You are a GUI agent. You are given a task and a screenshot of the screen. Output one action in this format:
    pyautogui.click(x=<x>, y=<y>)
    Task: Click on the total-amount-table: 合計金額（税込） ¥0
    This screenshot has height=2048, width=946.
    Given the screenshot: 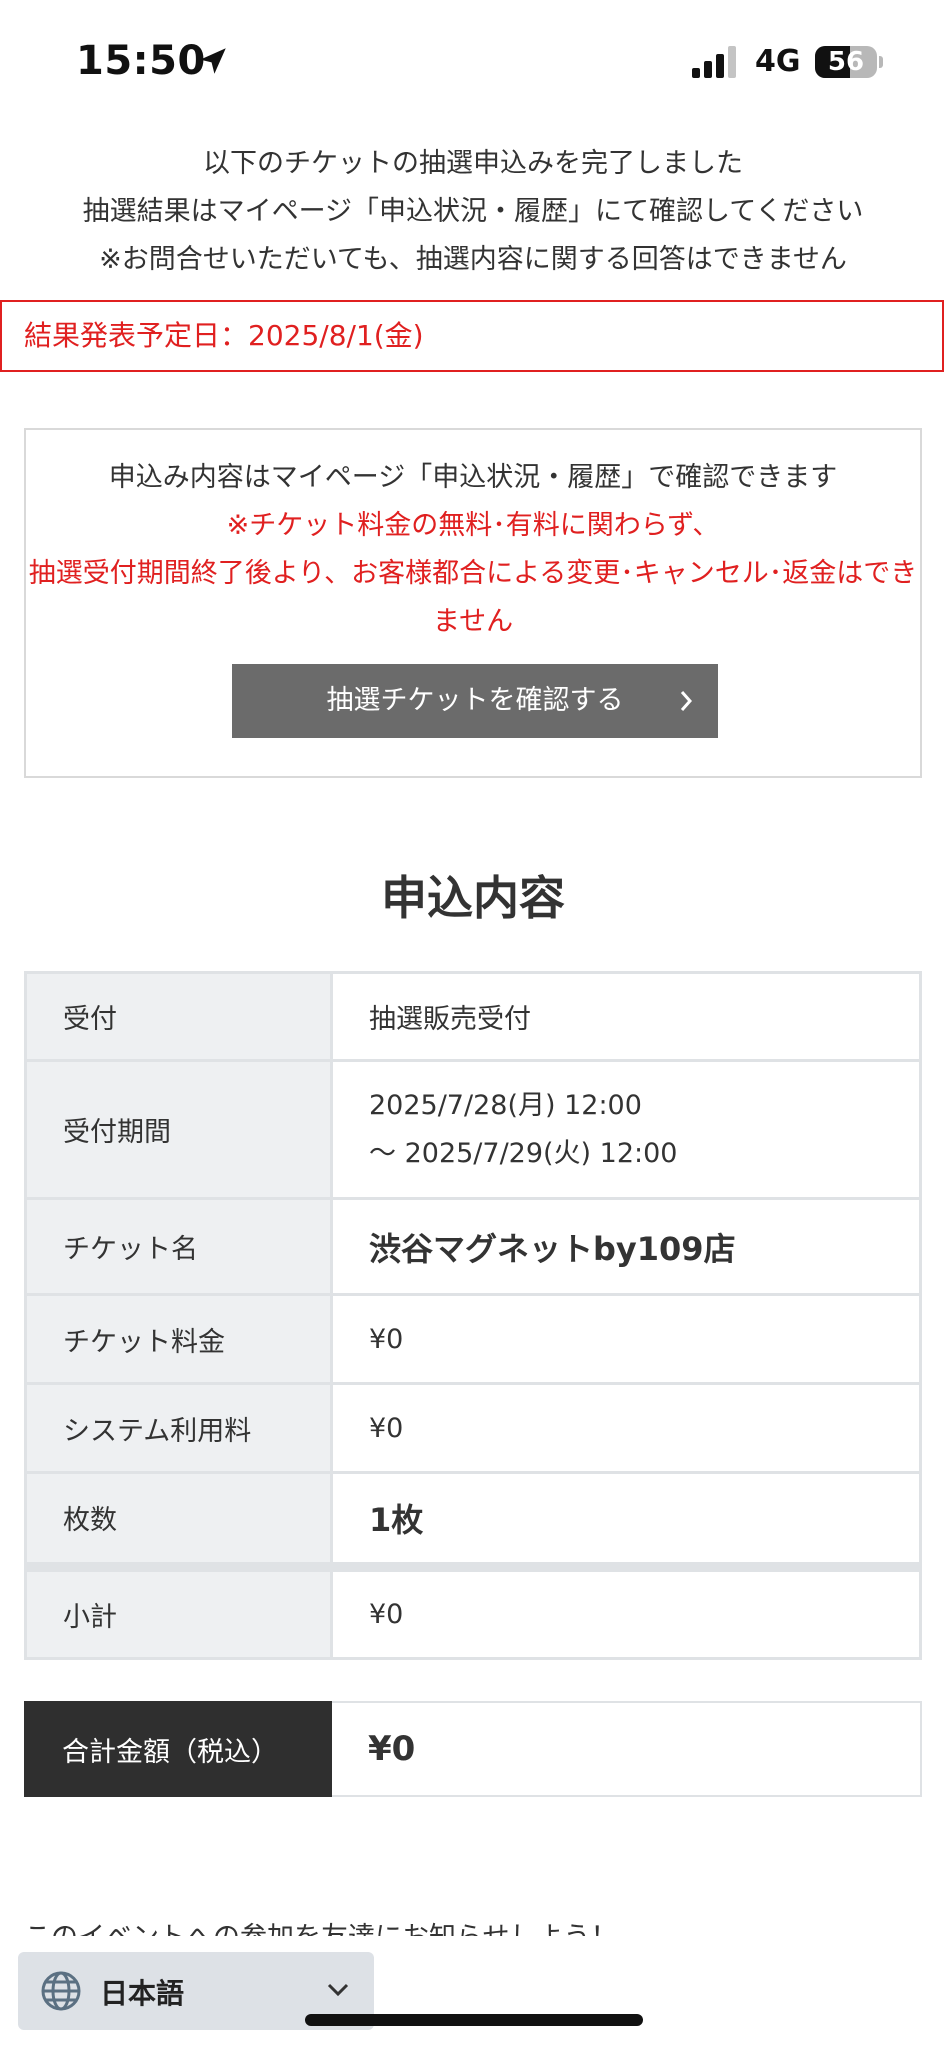 What is the action you would take?
    pyautogui.click(x=473, y=1749)
    